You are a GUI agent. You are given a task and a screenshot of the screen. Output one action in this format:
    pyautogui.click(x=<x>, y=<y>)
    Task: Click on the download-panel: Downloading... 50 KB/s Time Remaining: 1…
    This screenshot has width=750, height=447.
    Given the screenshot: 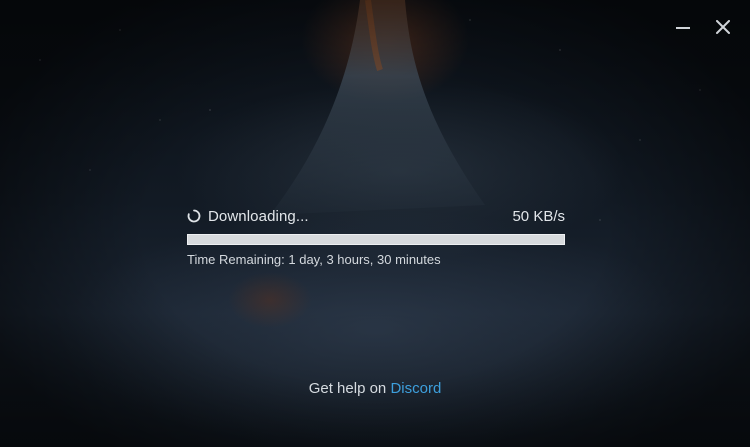 What is the action you would take?
    pyautogui.click(x=376, y=236)
    